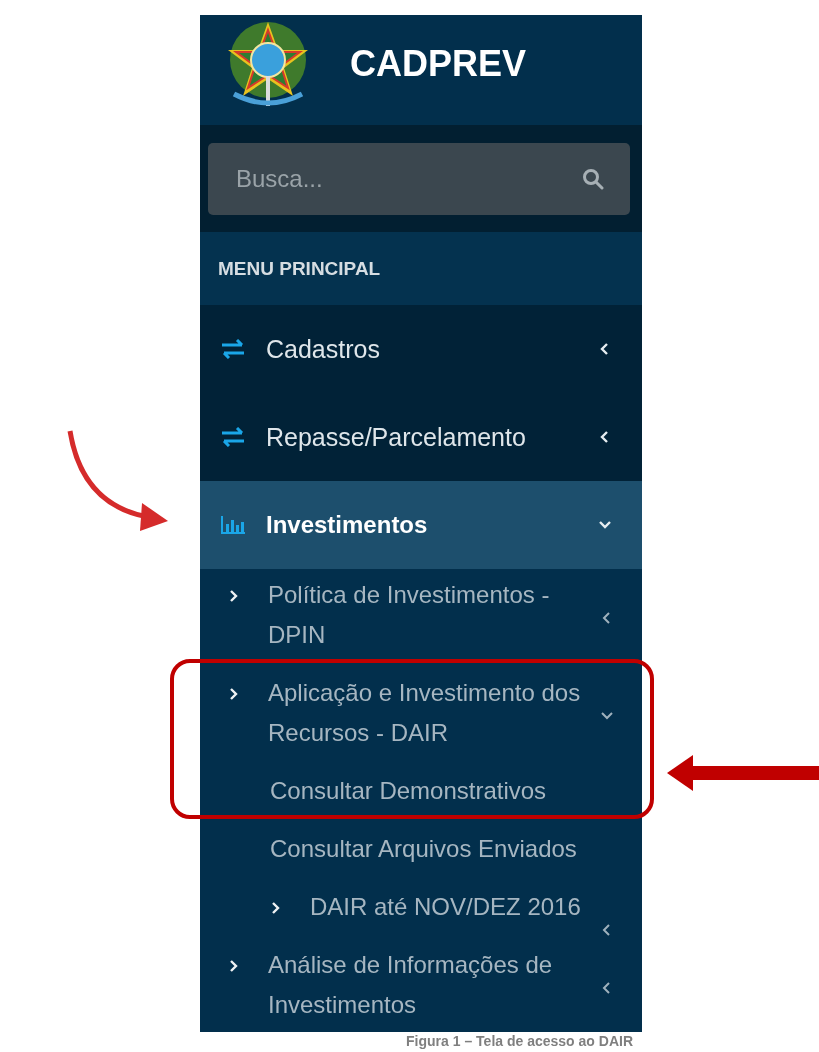 This screenshot has width=819, height=1052. I want to click on submenu-item: Aplicação e Investimento dos Recursos - DAIR, so click(421, 716).